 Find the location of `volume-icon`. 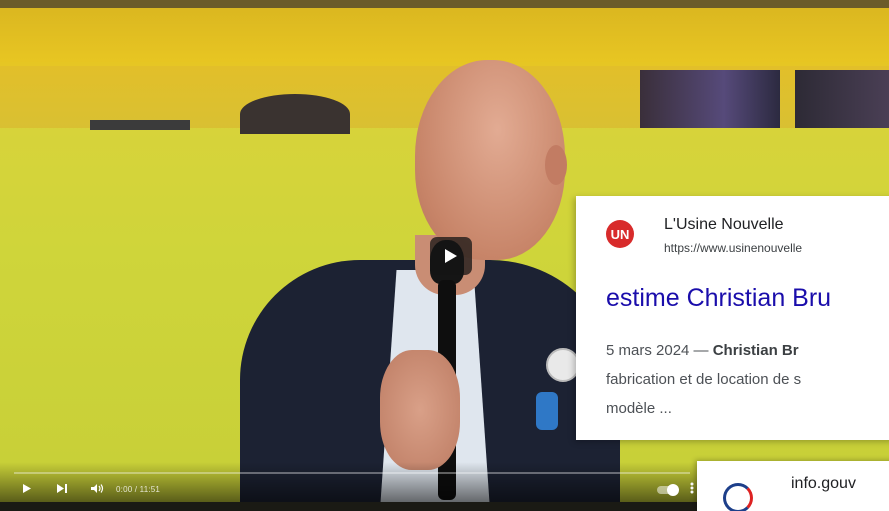

volume-icon is located at coordinates (97, 488).